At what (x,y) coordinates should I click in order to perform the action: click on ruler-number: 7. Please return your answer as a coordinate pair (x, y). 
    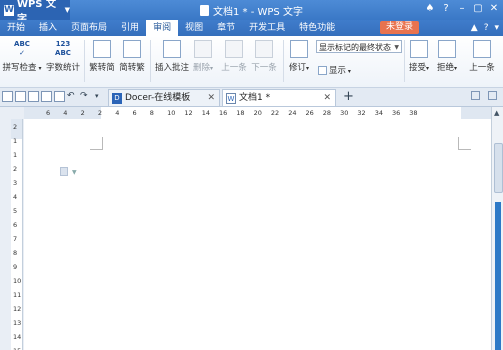
    Looking at the image, I should click on (15, 239).